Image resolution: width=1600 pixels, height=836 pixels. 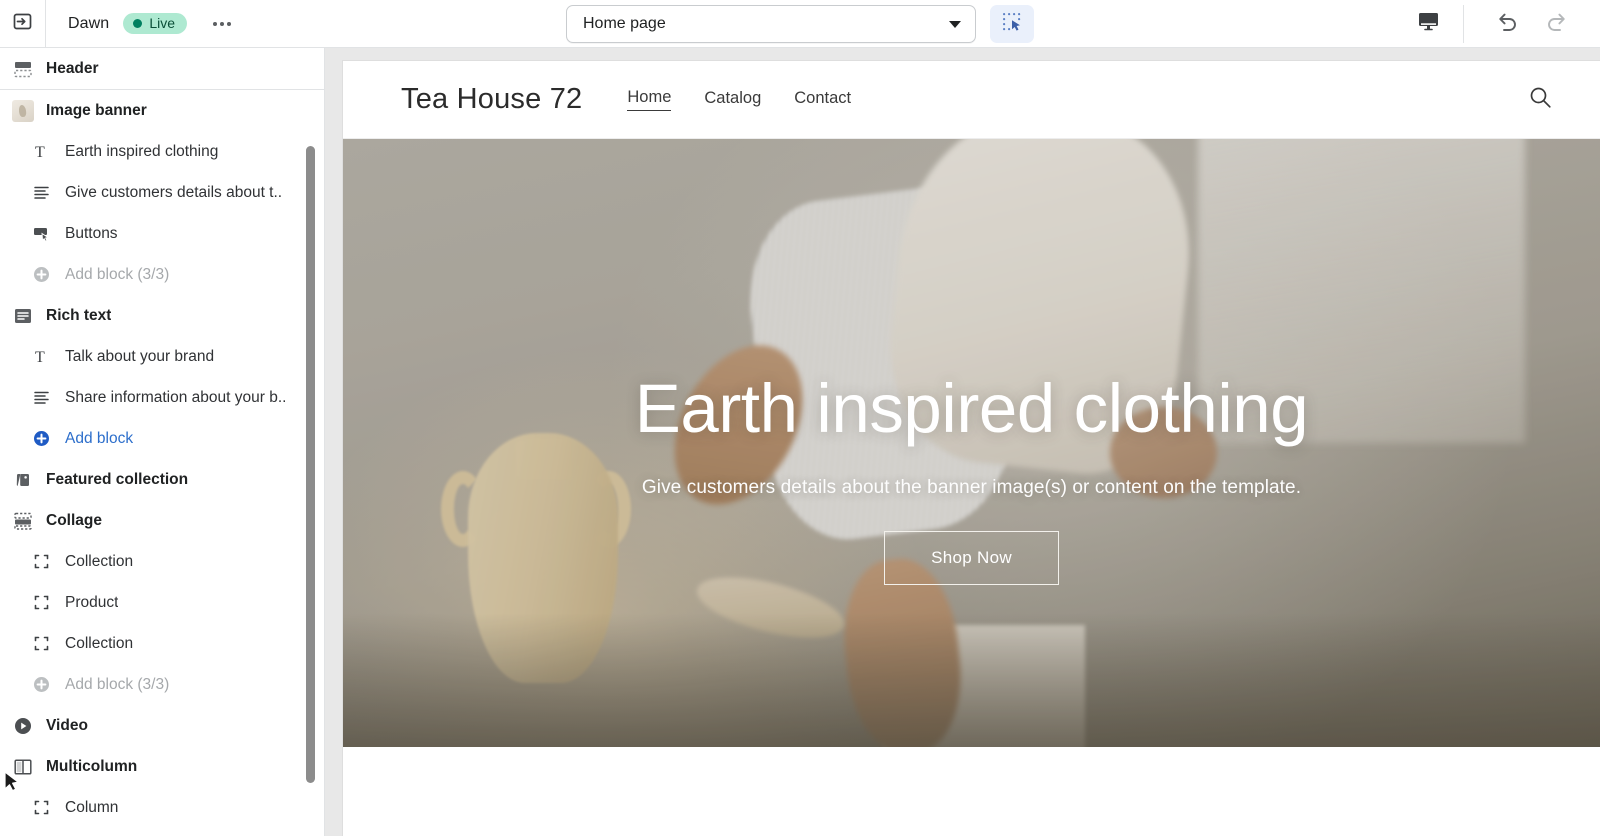 I want to click on sidebar-block-column: Column, so click(x=162, y=807).